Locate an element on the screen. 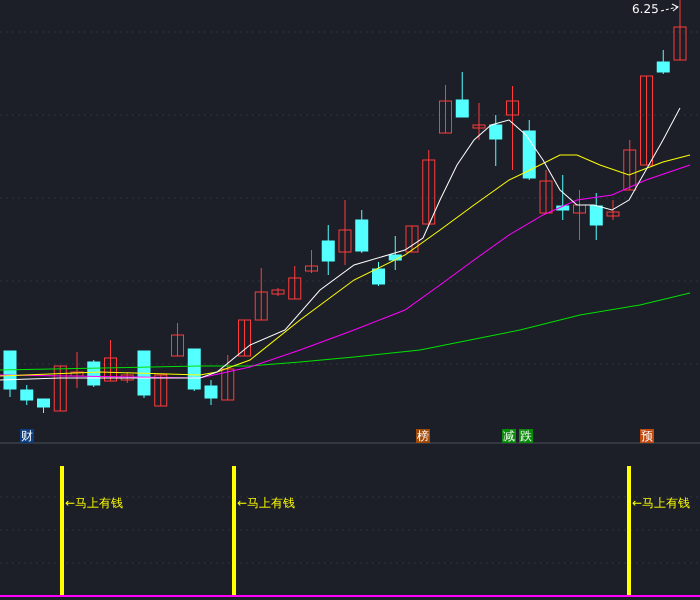 The height and width of the screenshot is (600, 700). event-tag: 减 is located at coordinates (509, 436).